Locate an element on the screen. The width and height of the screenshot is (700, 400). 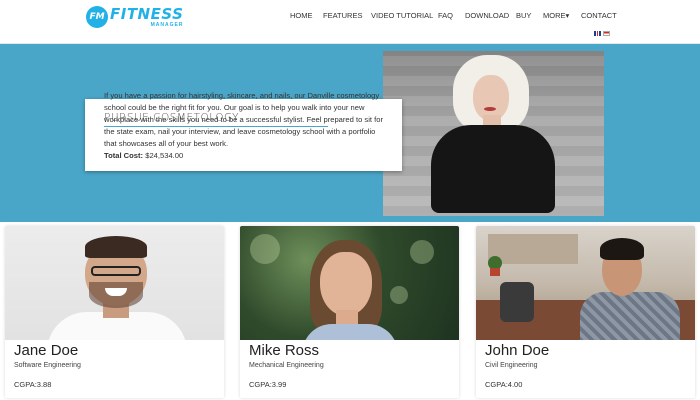
logo-name: FITNESS is located at coordinates (147, 13).